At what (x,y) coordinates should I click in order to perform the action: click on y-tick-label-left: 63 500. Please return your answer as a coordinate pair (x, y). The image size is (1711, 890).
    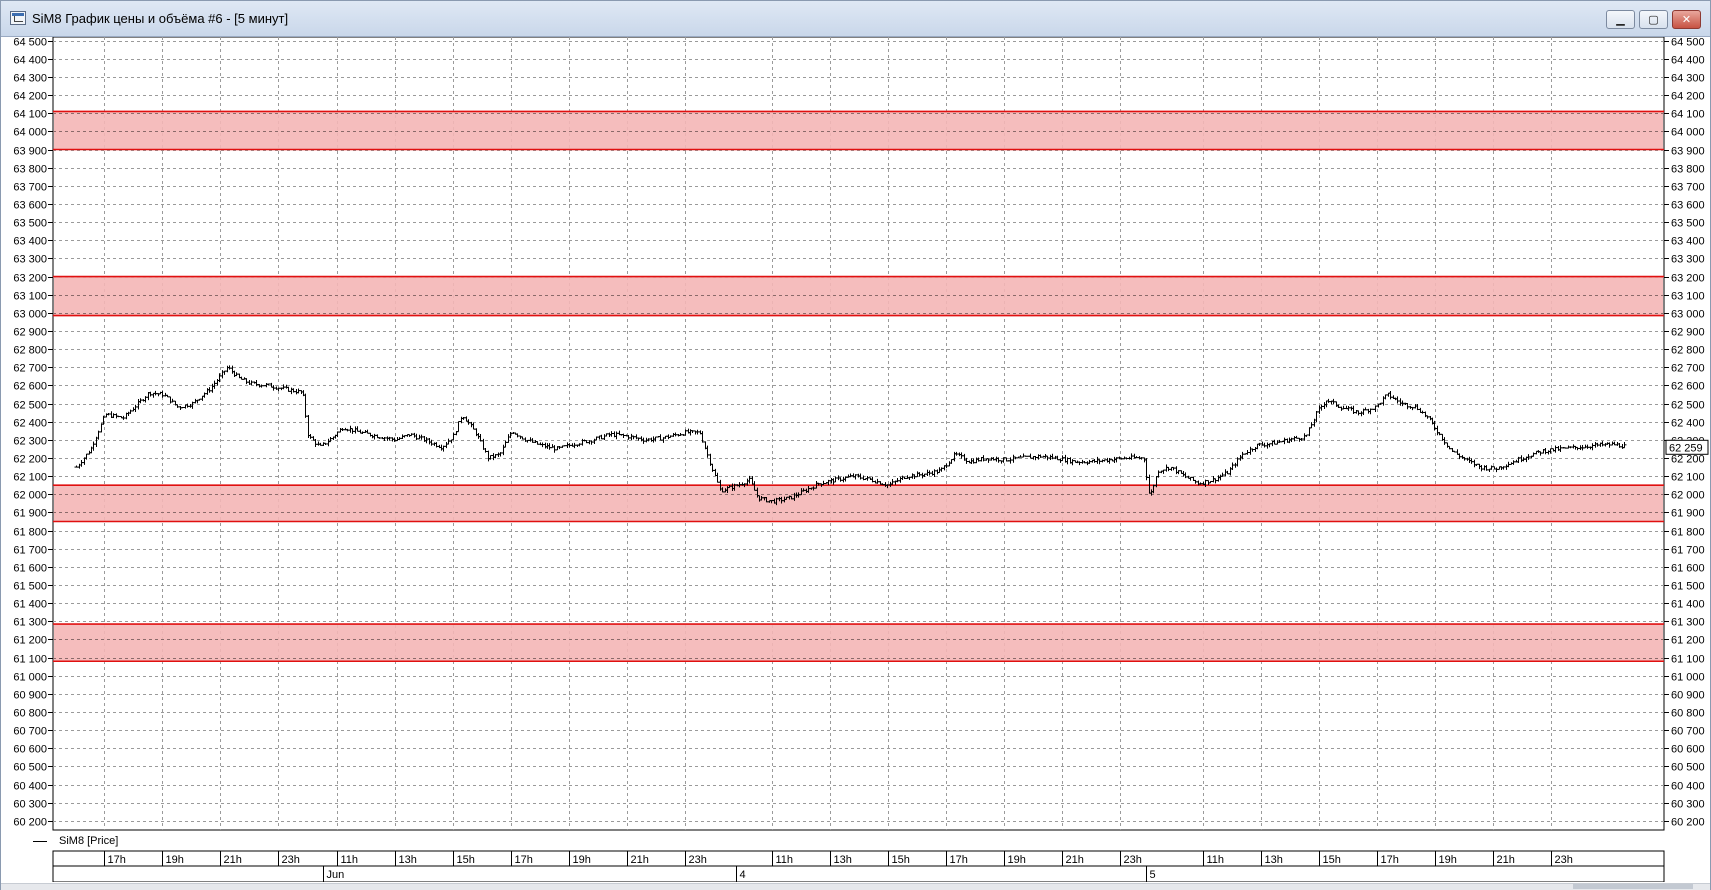
    Looking at the image, I should click on (30, 224).